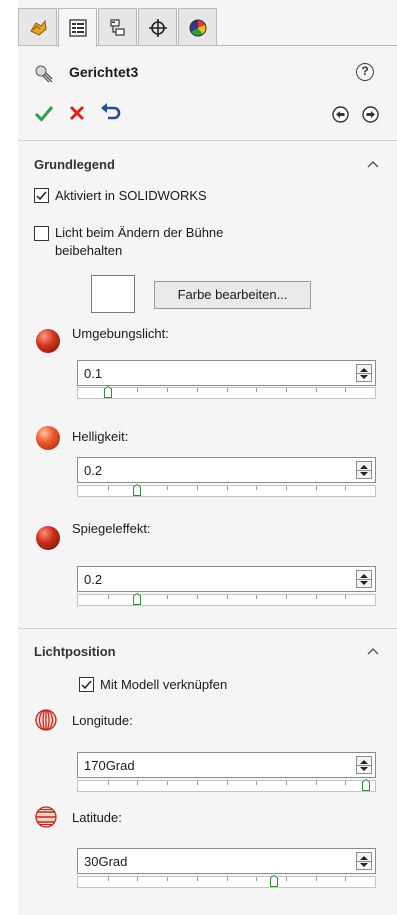 This screenshot has width=397, height=915. What do you see at coordinates (226, 373) in the screenshot?
I see `ambient-input: 0.1` at bounding box center [226, 373].